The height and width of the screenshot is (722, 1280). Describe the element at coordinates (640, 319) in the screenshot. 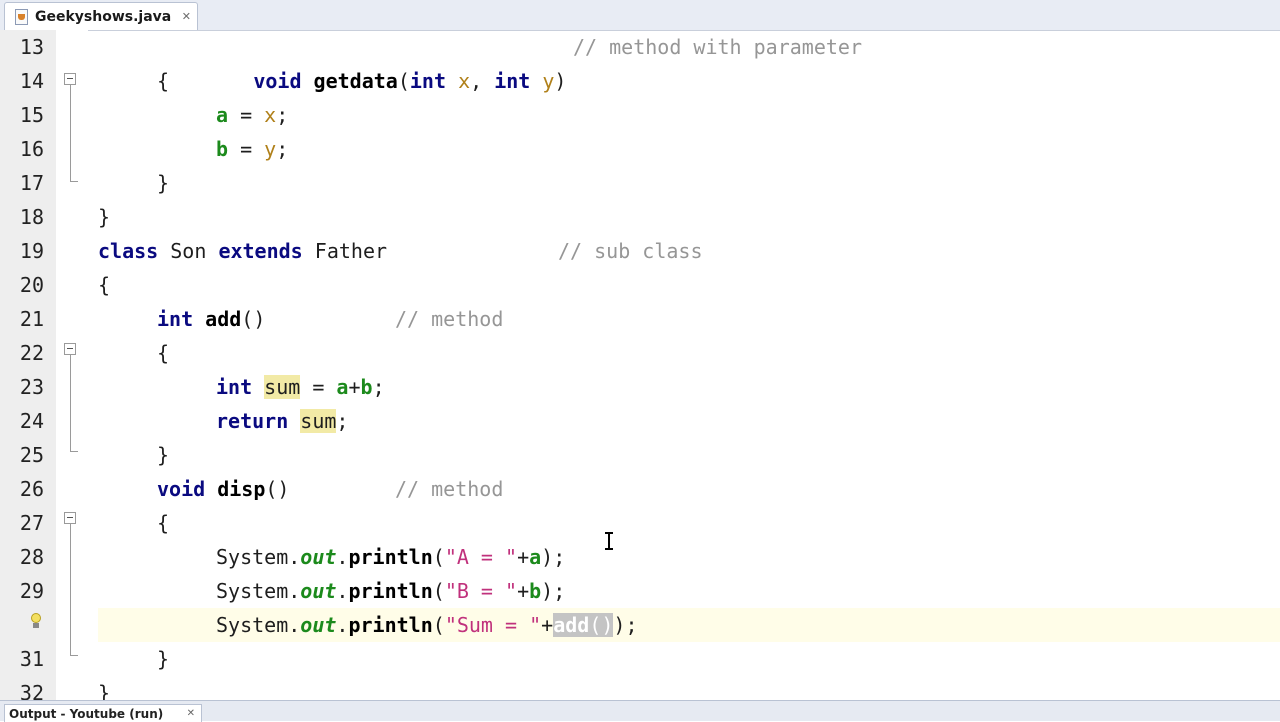

I see `code-line: 21 int add() // method` at that location.